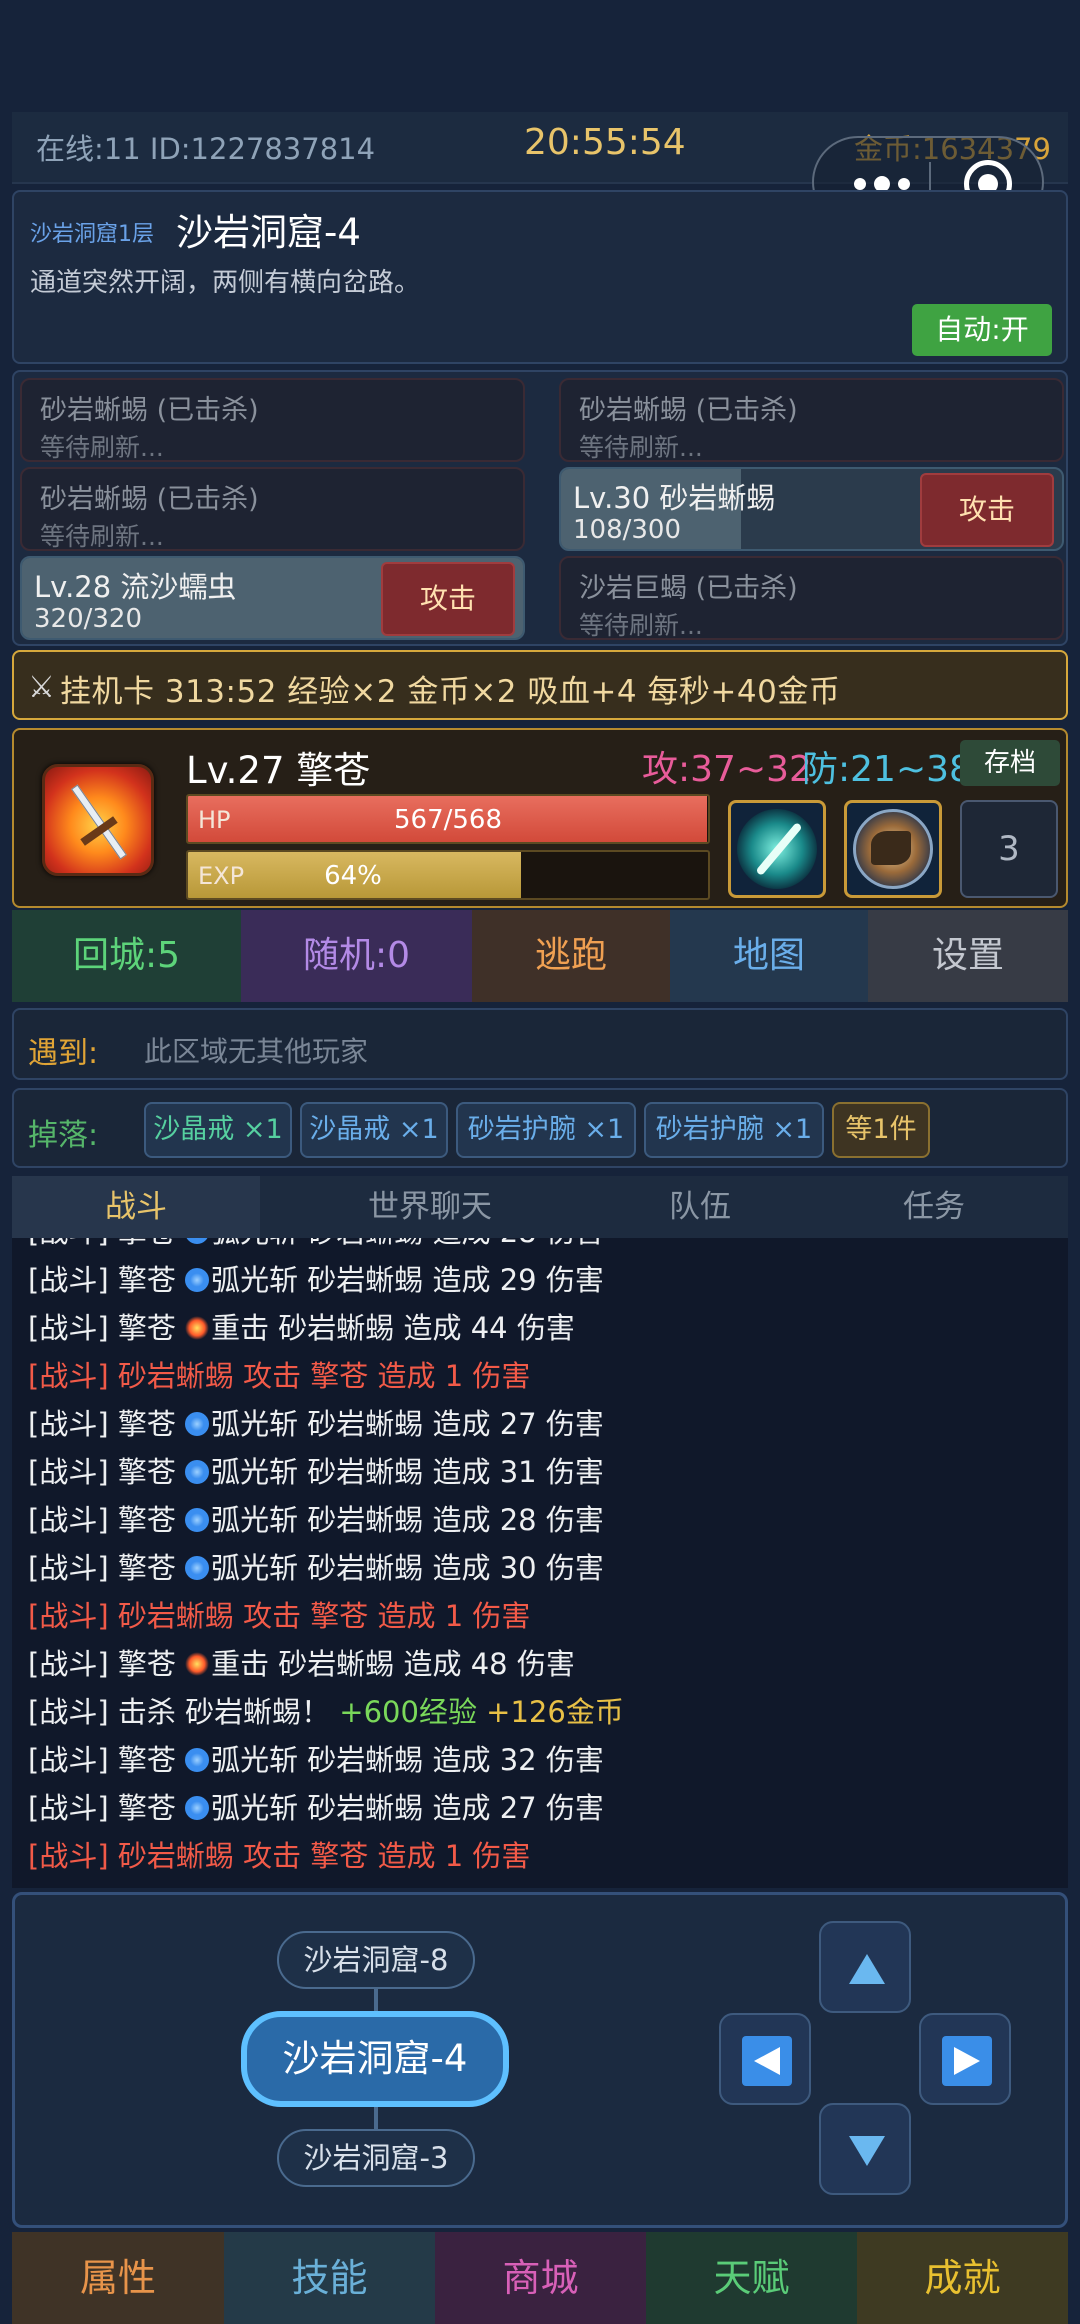 The width and height of the screenshot is (1080, 2324). I want to click on arrow-left-icon, so click(767, 2061).